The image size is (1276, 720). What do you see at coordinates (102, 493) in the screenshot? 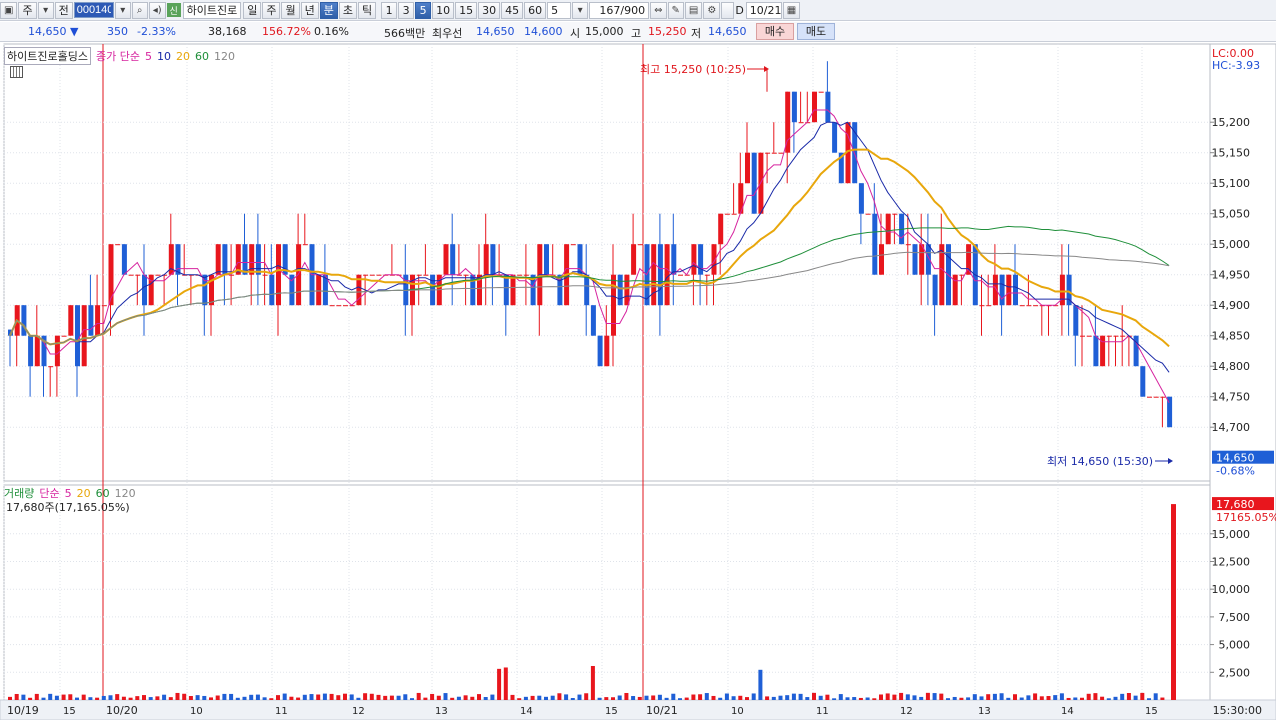
I see `vol-ma-60-label: 60` at bounding box center [102, 493].